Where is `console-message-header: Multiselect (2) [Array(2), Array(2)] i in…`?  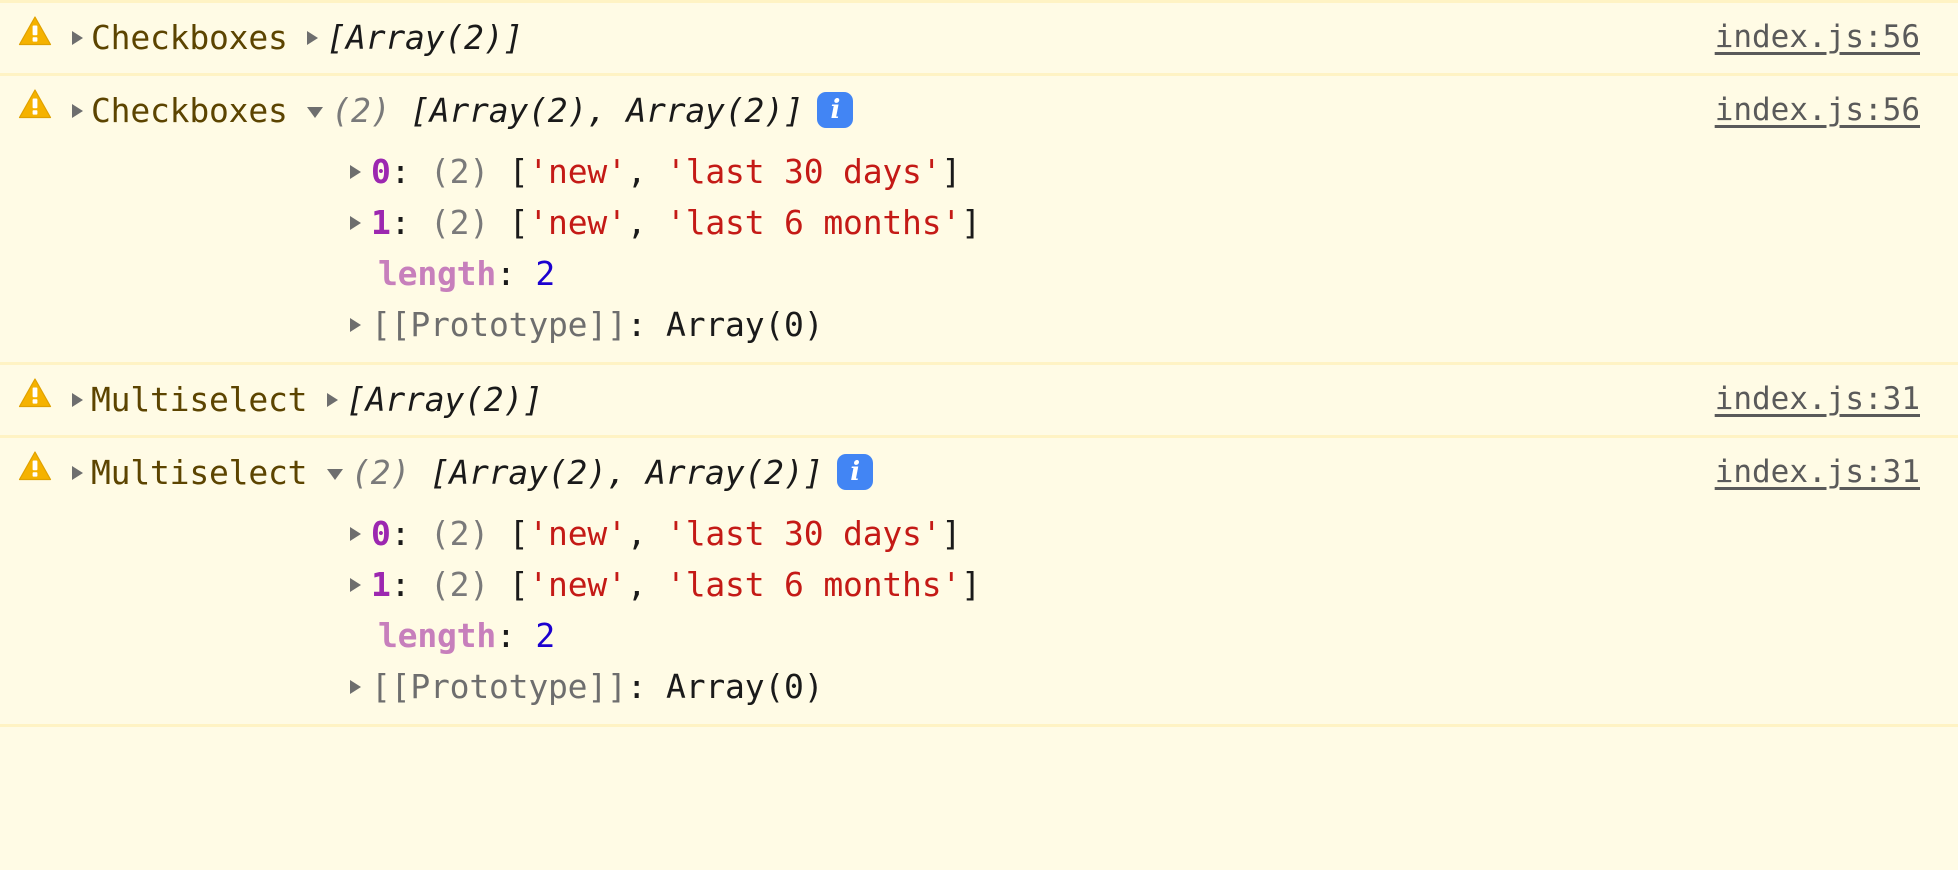
console-message-header: Multiselect (2) [Array(2), Array(2)] i in… is located at coordinates (979, 473).